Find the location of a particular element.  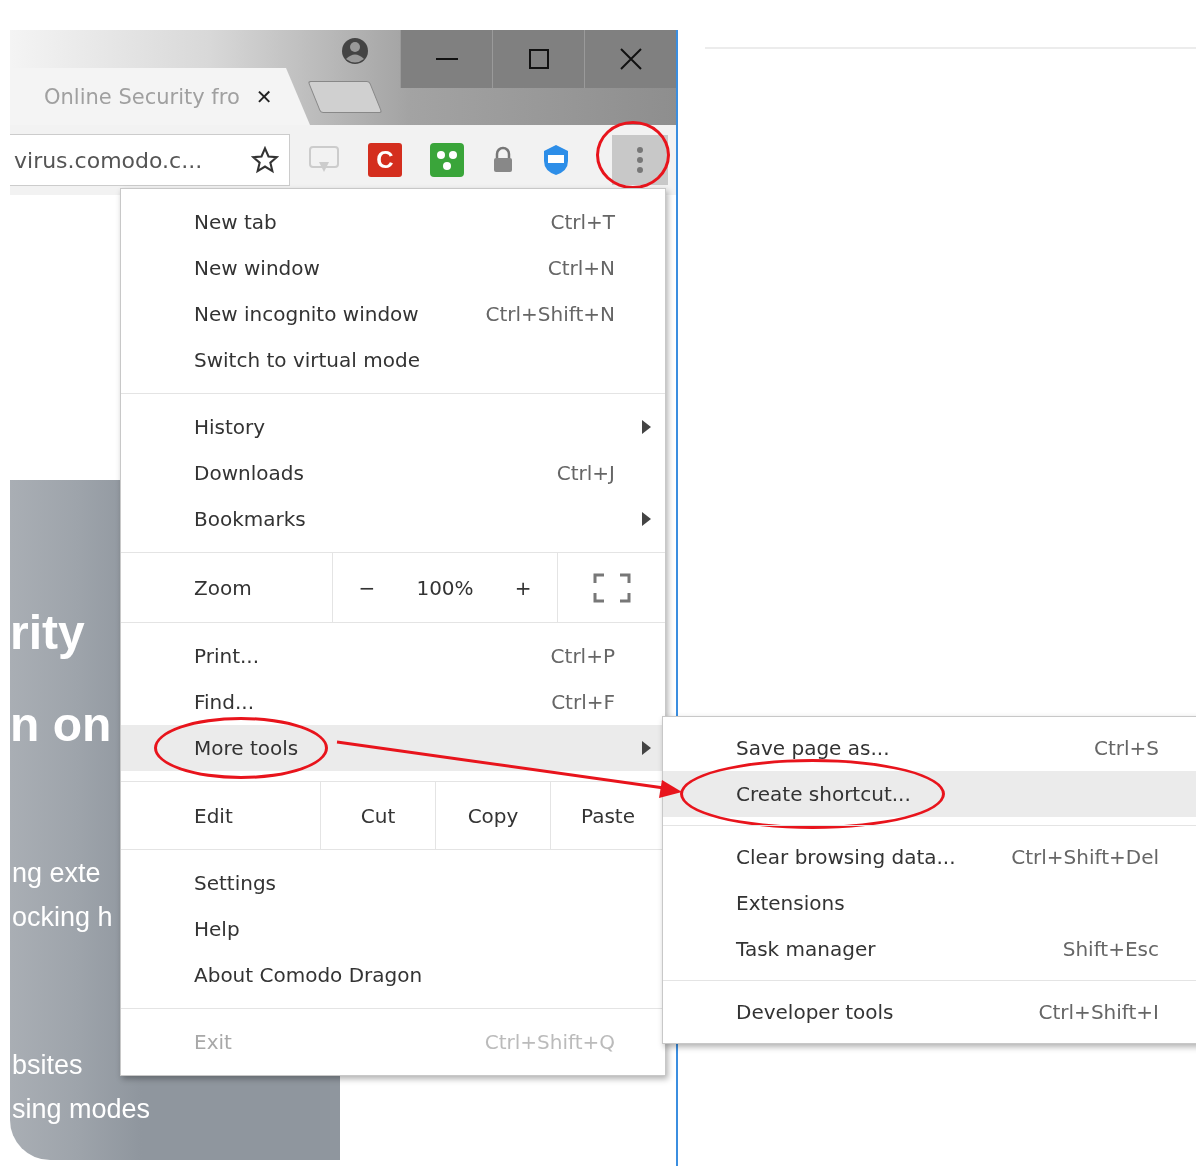

extension-button: C is located at coordinates (385, 160).